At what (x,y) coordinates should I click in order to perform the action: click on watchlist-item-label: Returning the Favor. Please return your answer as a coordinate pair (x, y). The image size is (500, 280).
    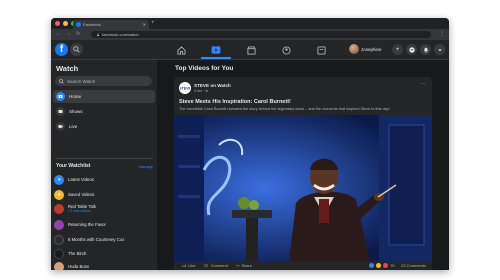
    Looking at the image, I should click on (87, 224).